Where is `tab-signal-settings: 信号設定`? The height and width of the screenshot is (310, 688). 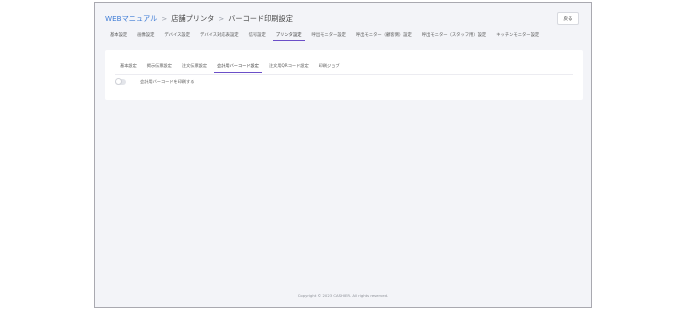
tab-signal-settings: 信号設定 is located at coordinates (257, 35).